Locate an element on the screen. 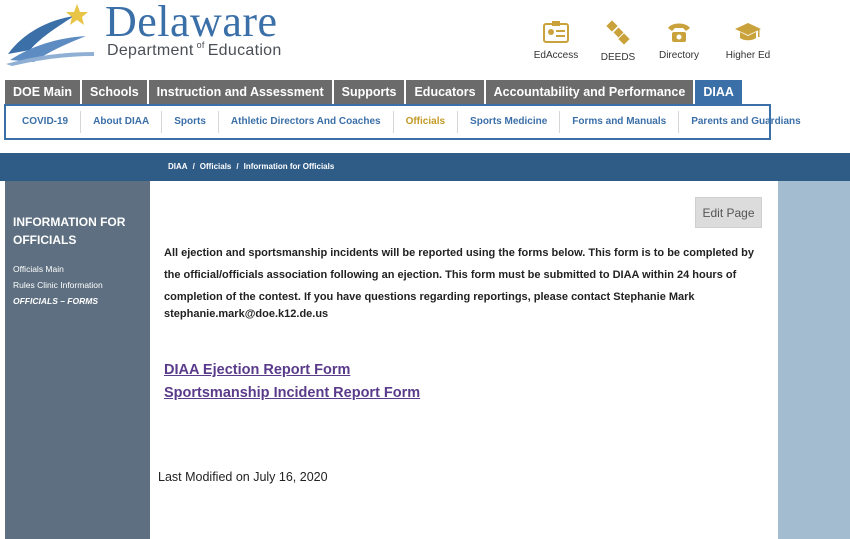 The image size is (850, 539). util-link-deeds: DEEDS is located at coordinates (618, 41).